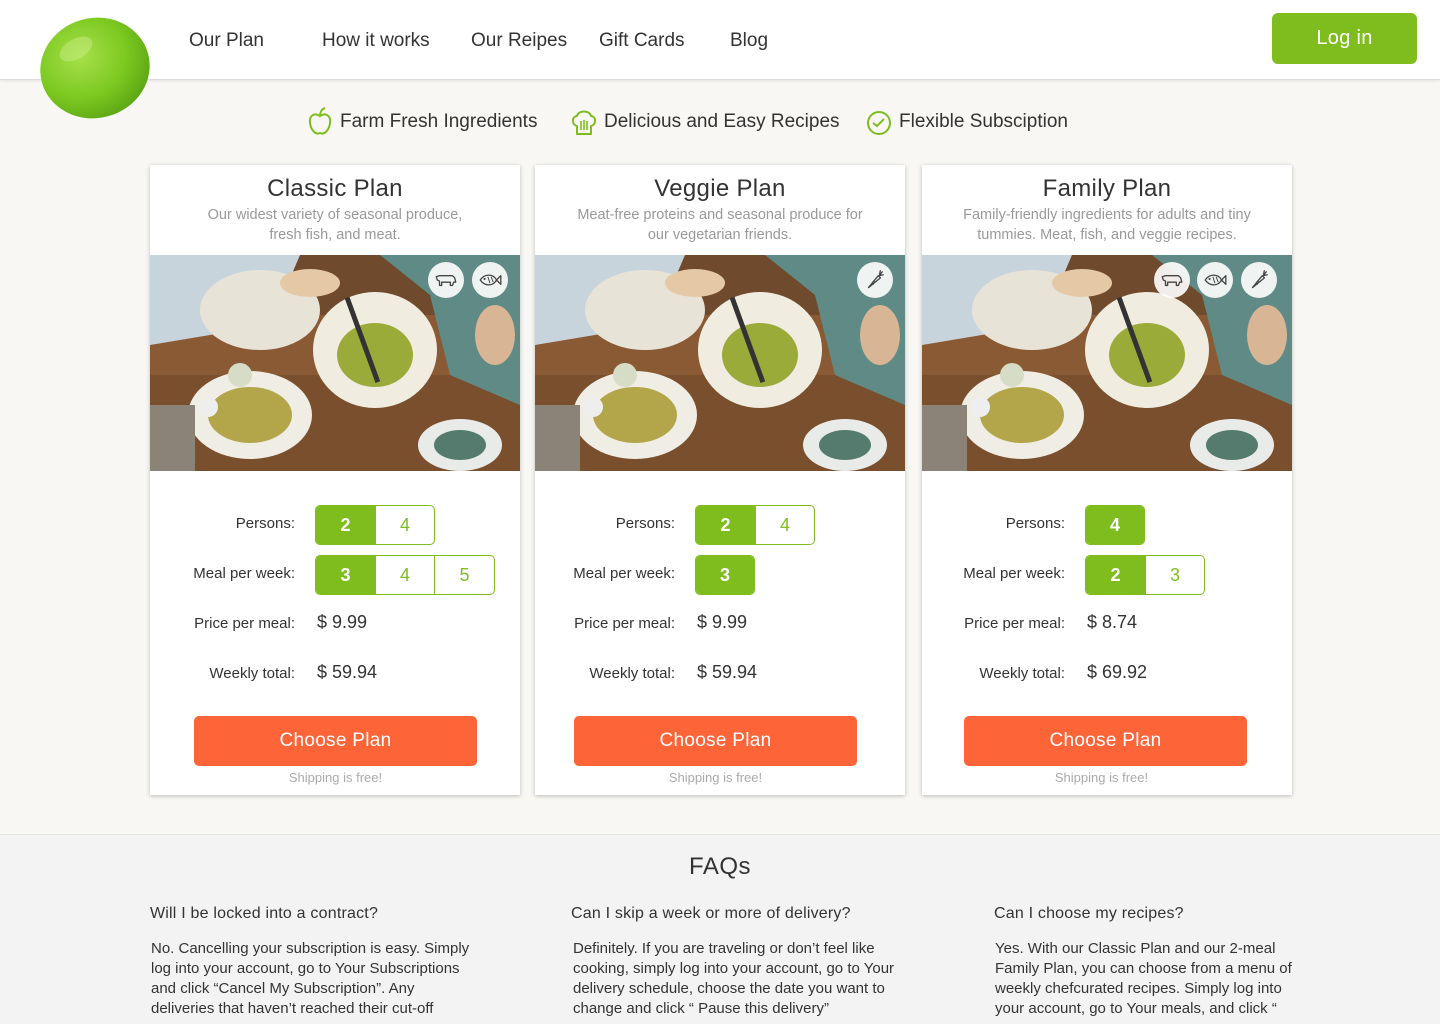 The height and width of the screenshot is (1024, 1440). Describe the element at coordinates (720, 188) in the screenshot. I see `plan-title: Veggie Plan` at that location.